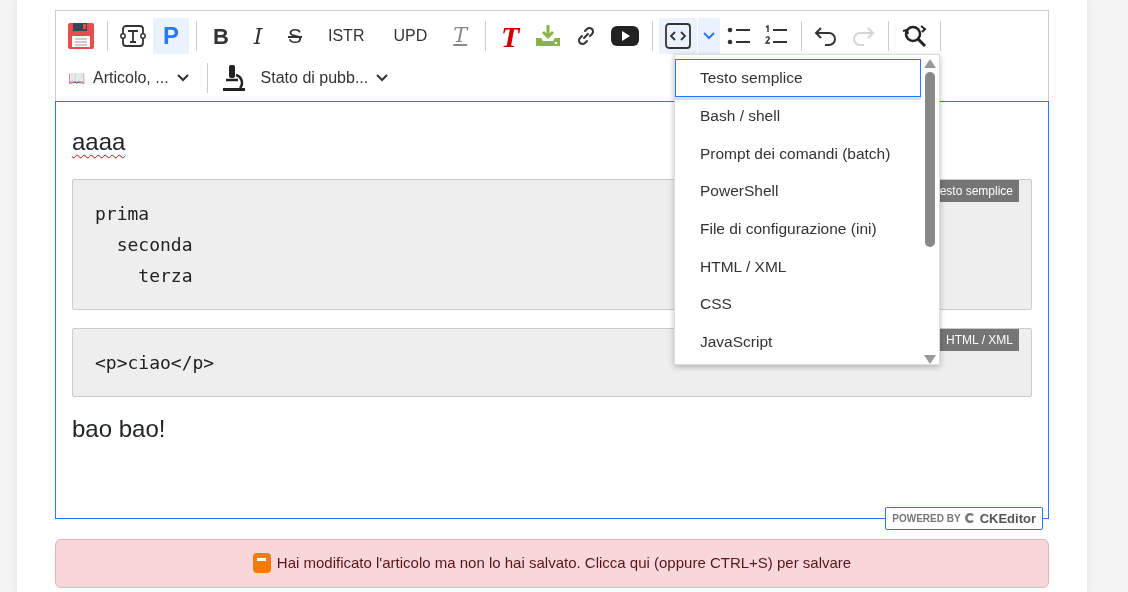  Describe the element at coordinates (221, 36) in the screenshot. I see `bold-button: B` at that location.